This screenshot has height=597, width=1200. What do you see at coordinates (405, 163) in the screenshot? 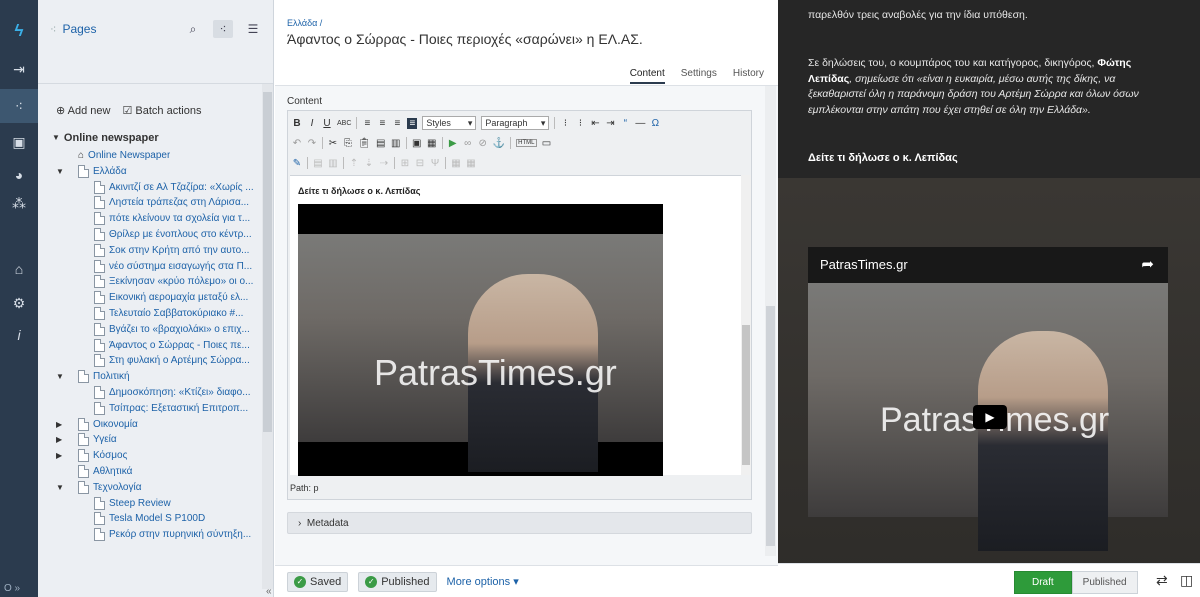
I see `split-cell-icon: ⊞` at bounding box center [405, 163].